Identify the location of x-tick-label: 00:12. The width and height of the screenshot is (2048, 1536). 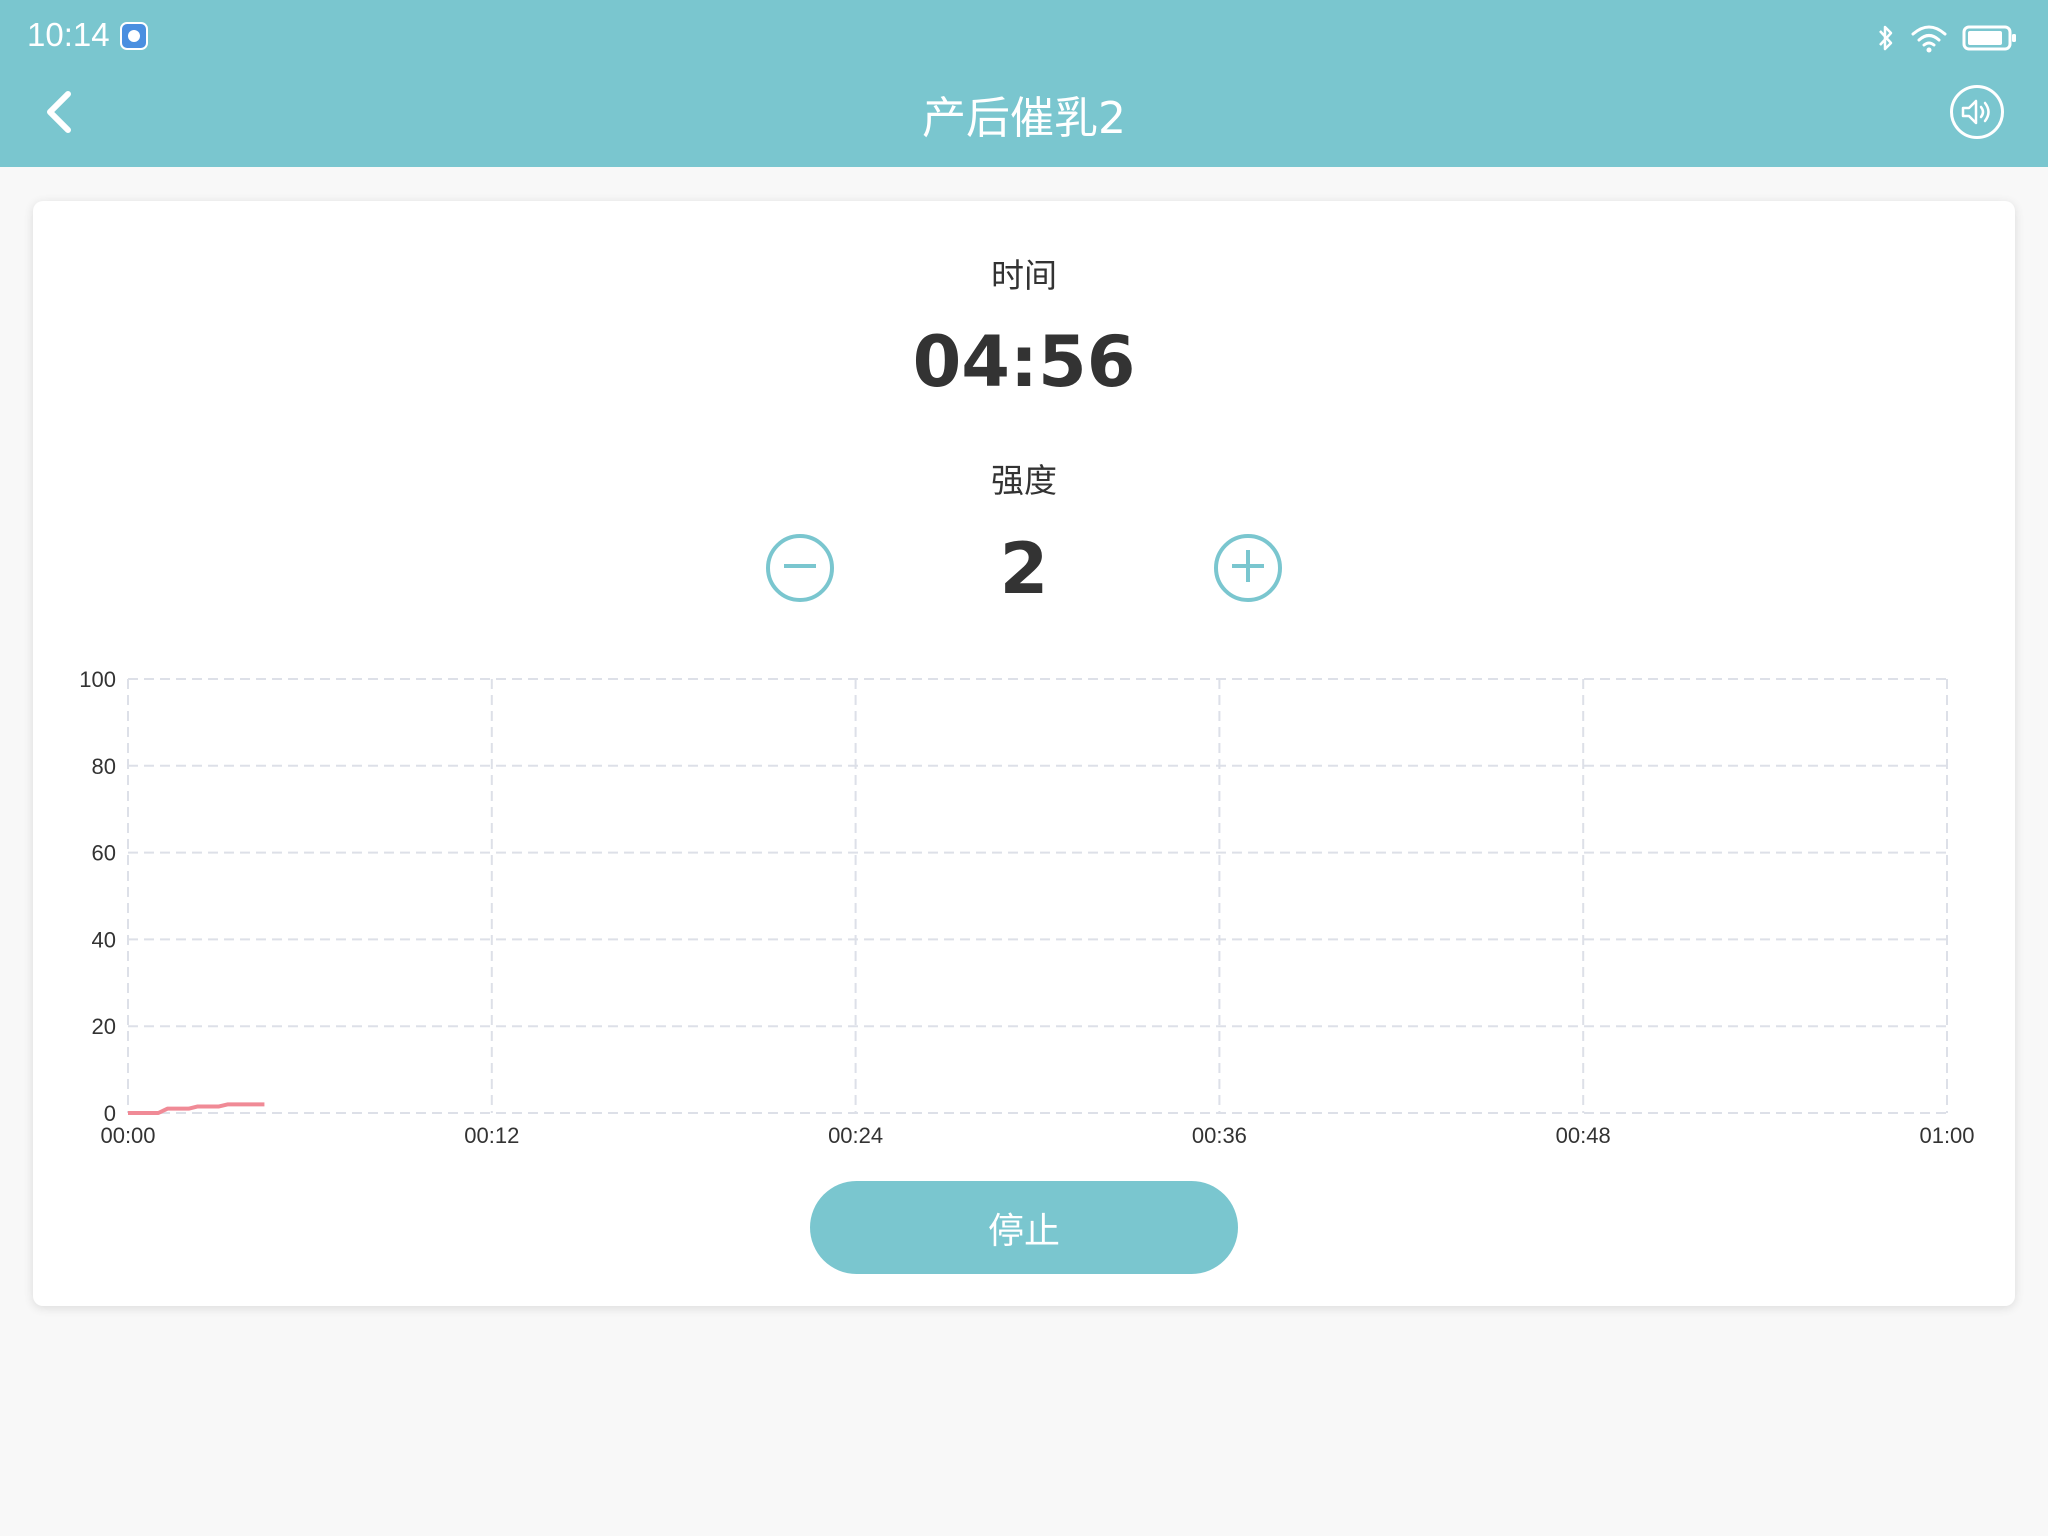
(491, 1135).